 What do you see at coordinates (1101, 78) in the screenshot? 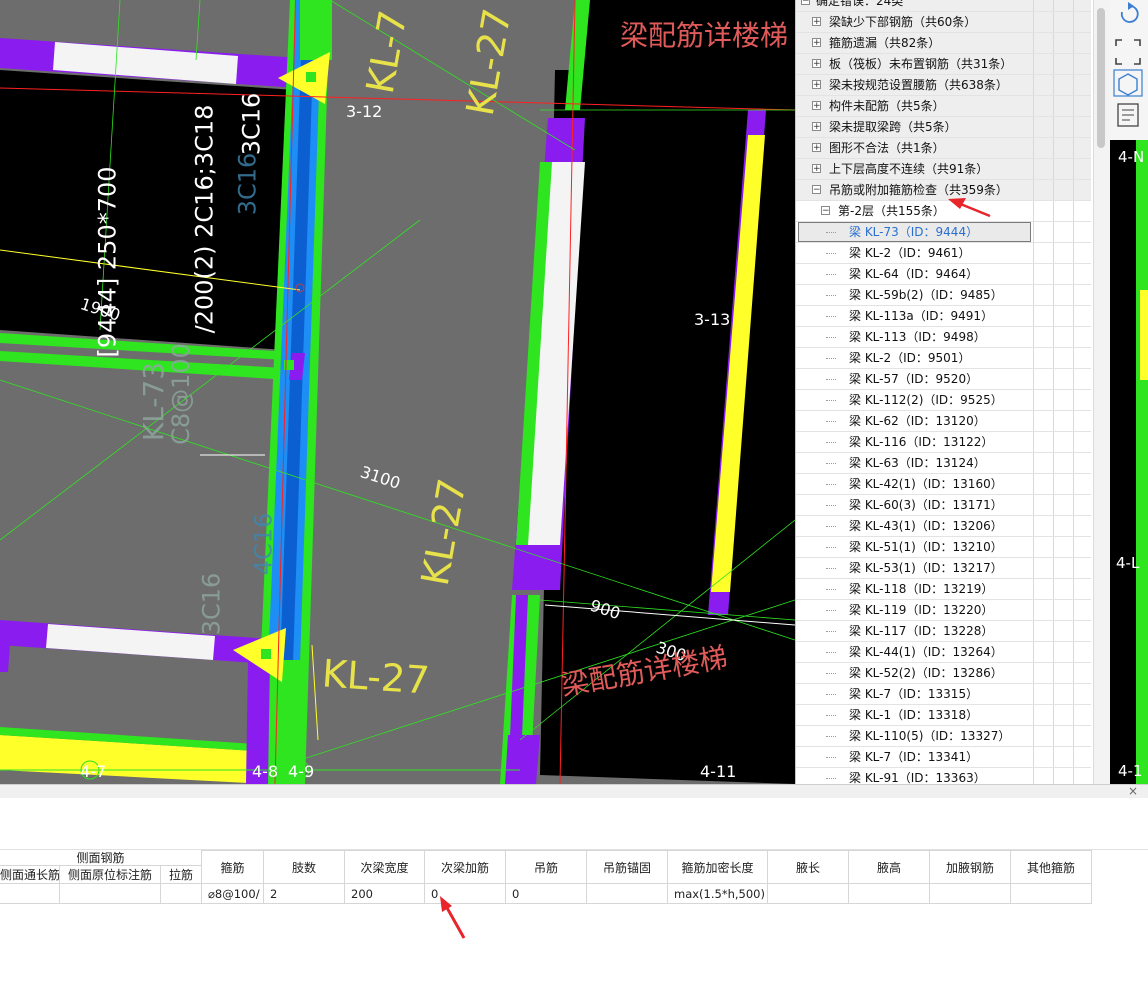
I see `scrollbar-thumb` at bounding box center [1101, 78].